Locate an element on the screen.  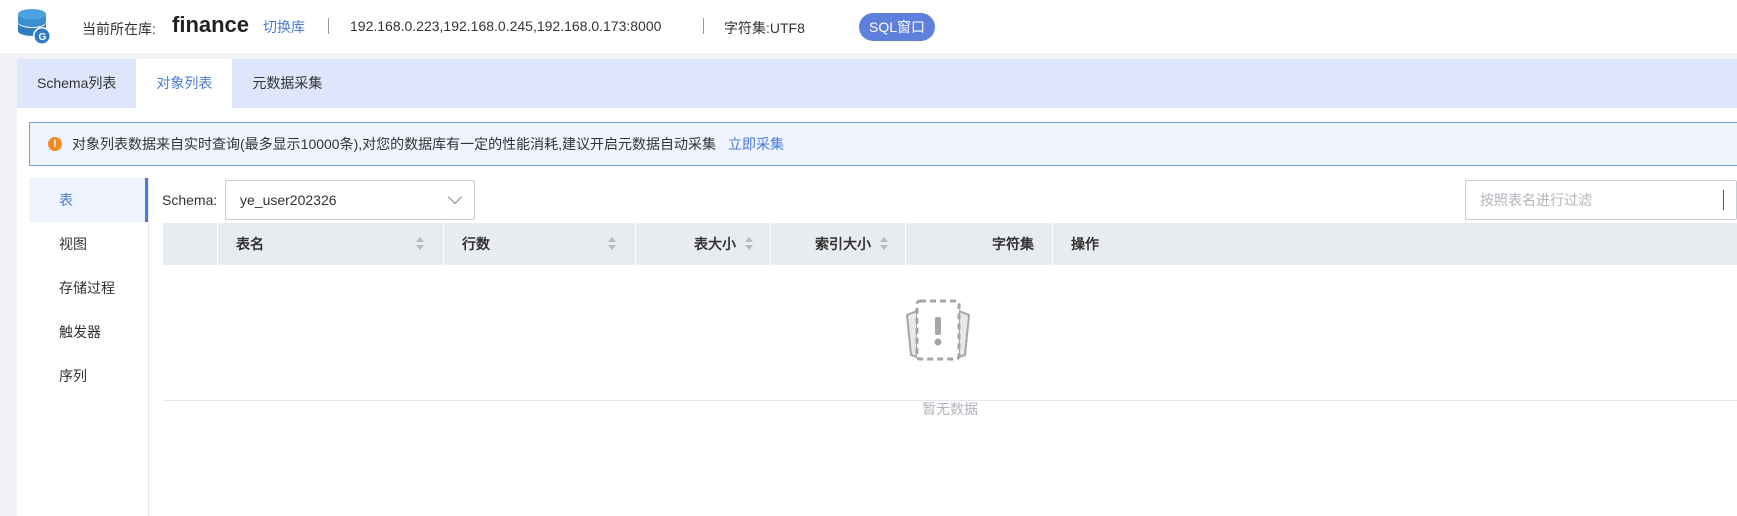
column-label: 索引大小 is located at coordinates (843, 244).